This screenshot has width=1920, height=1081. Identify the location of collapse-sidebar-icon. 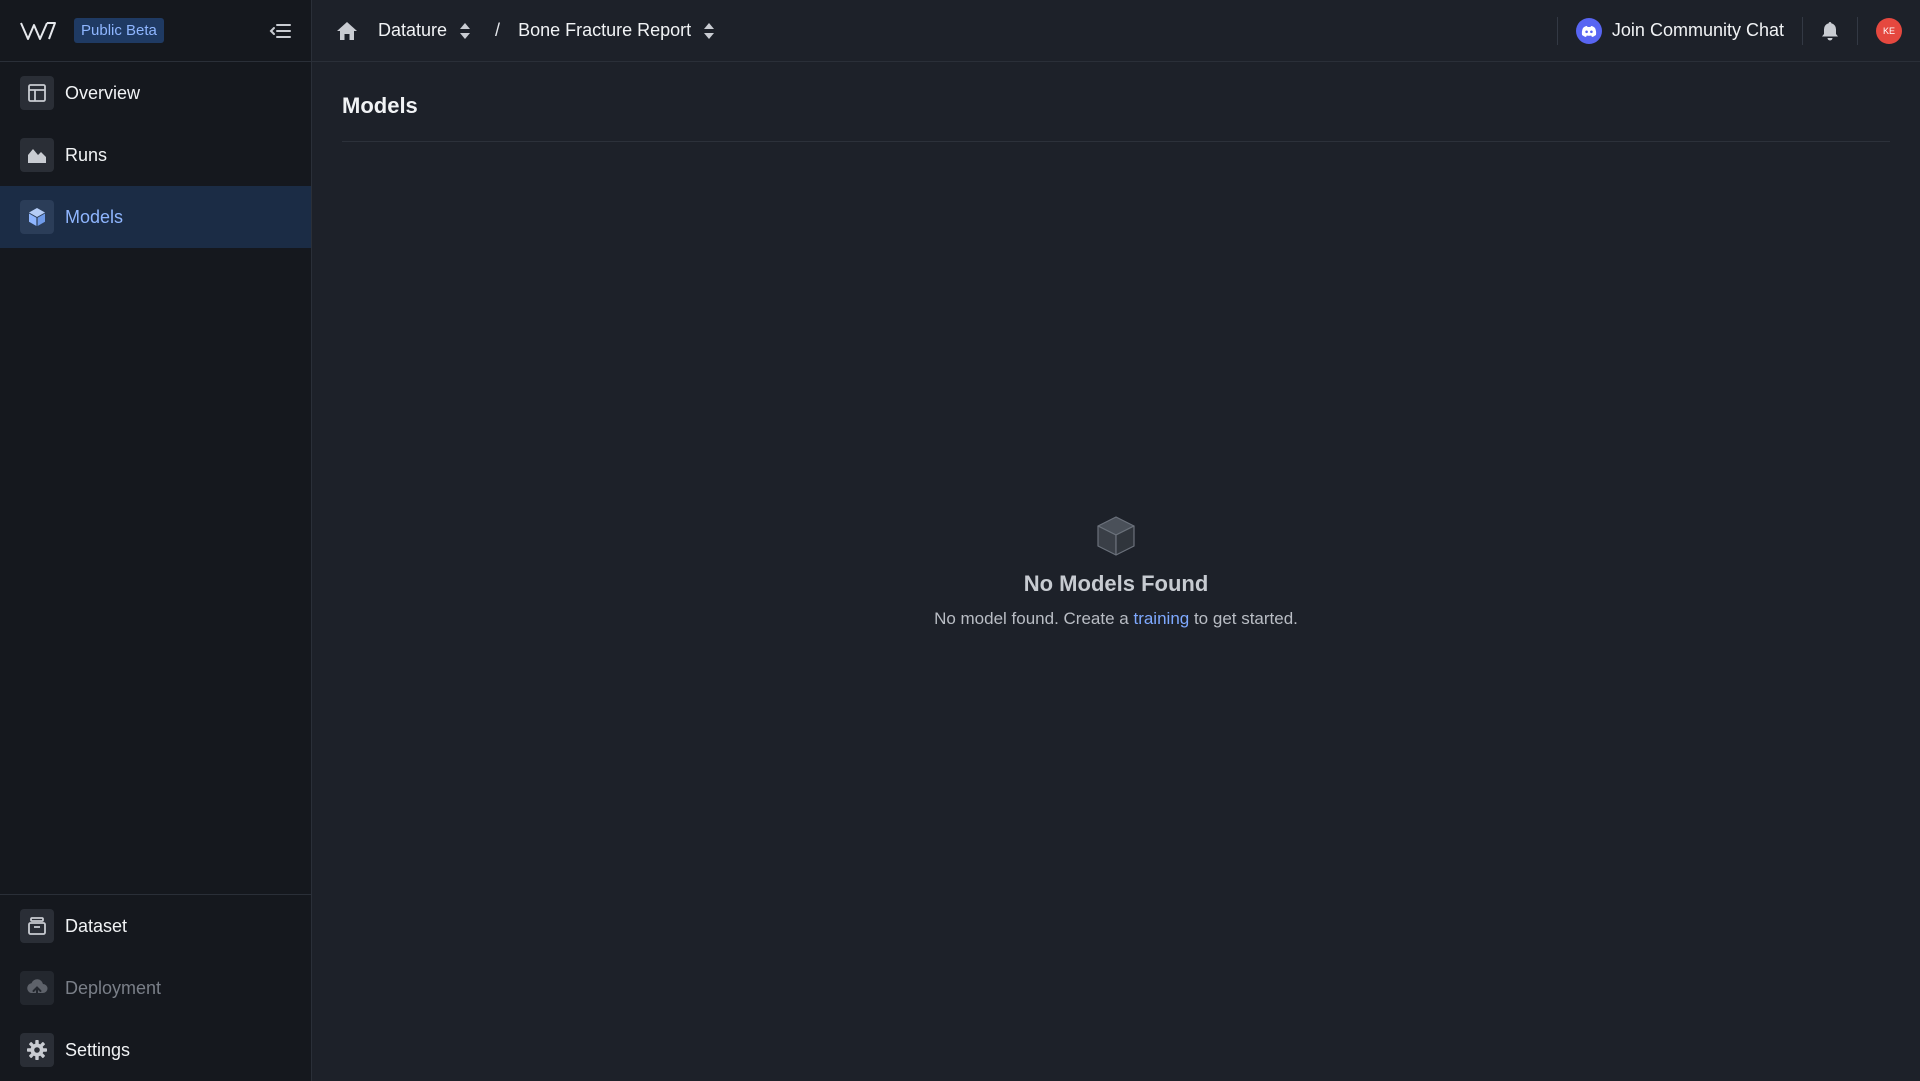
(280, 31).